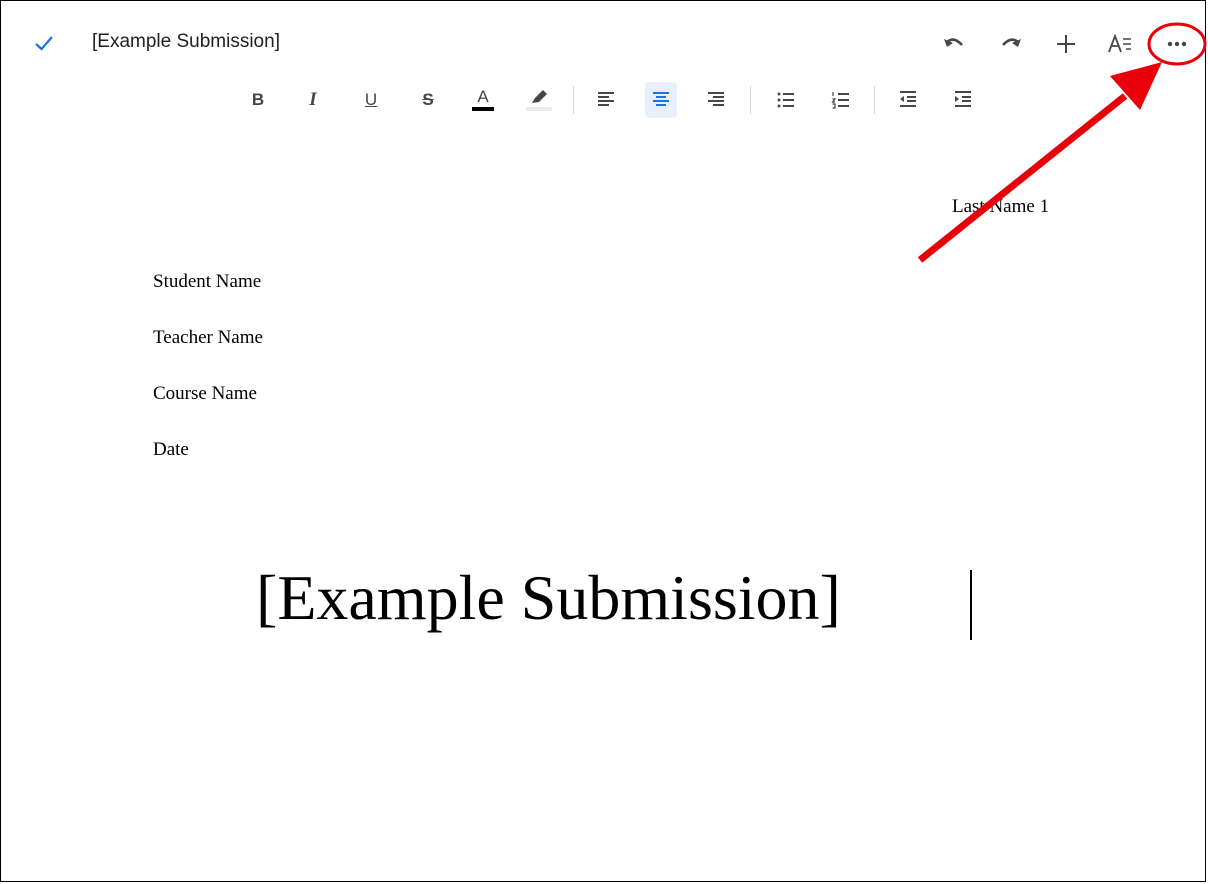 The image size is (1208, 884). What do you see at coordinates (1120, 44) in the screenshot?
I see `text-format-icon` at bounding box center [1120, 44].